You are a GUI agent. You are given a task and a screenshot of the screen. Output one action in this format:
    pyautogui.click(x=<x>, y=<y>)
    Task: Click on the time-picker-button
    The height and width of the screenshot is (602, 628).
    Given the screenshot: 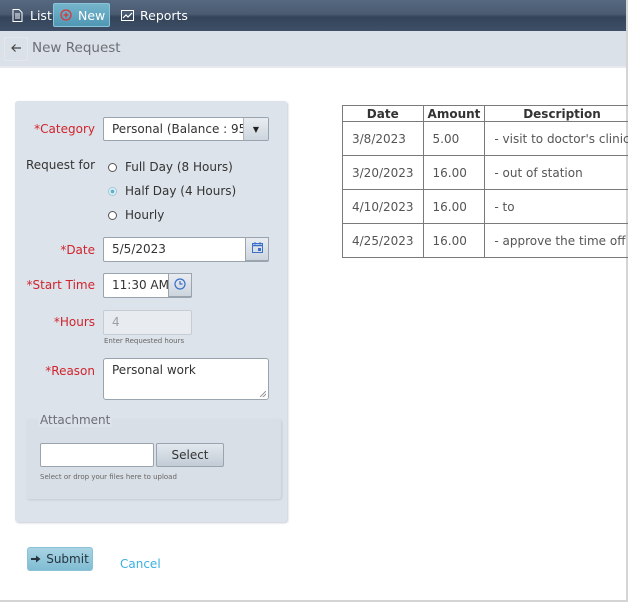 What is the action you would take?
    pyautogui.click(x=180, y=285)
    